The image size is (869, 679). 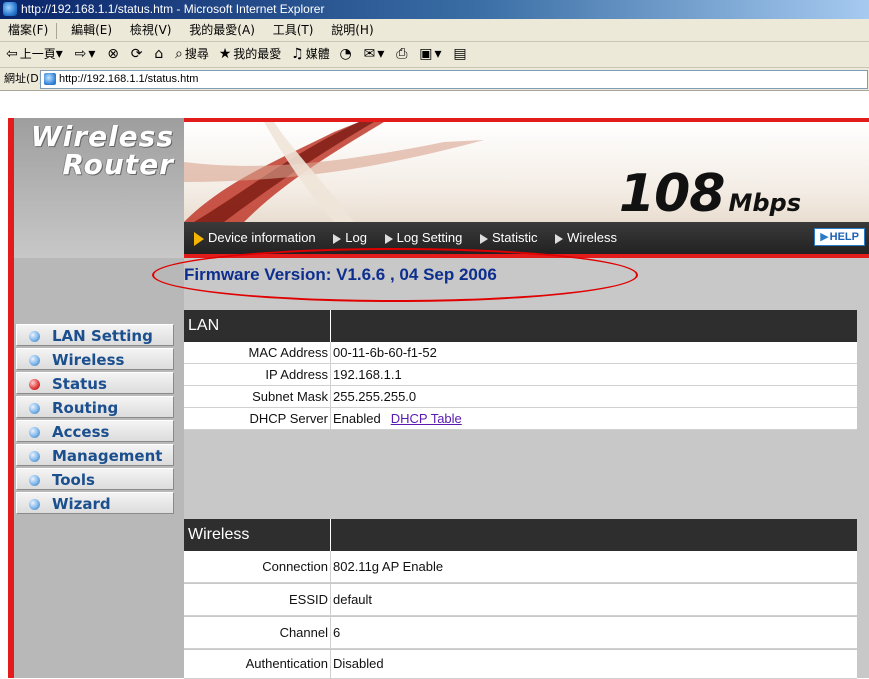 What do you see at coordinates (99, 188) in the screenshot?
I see `router-logo: Wireless Router` at bounding box center [99, 188].